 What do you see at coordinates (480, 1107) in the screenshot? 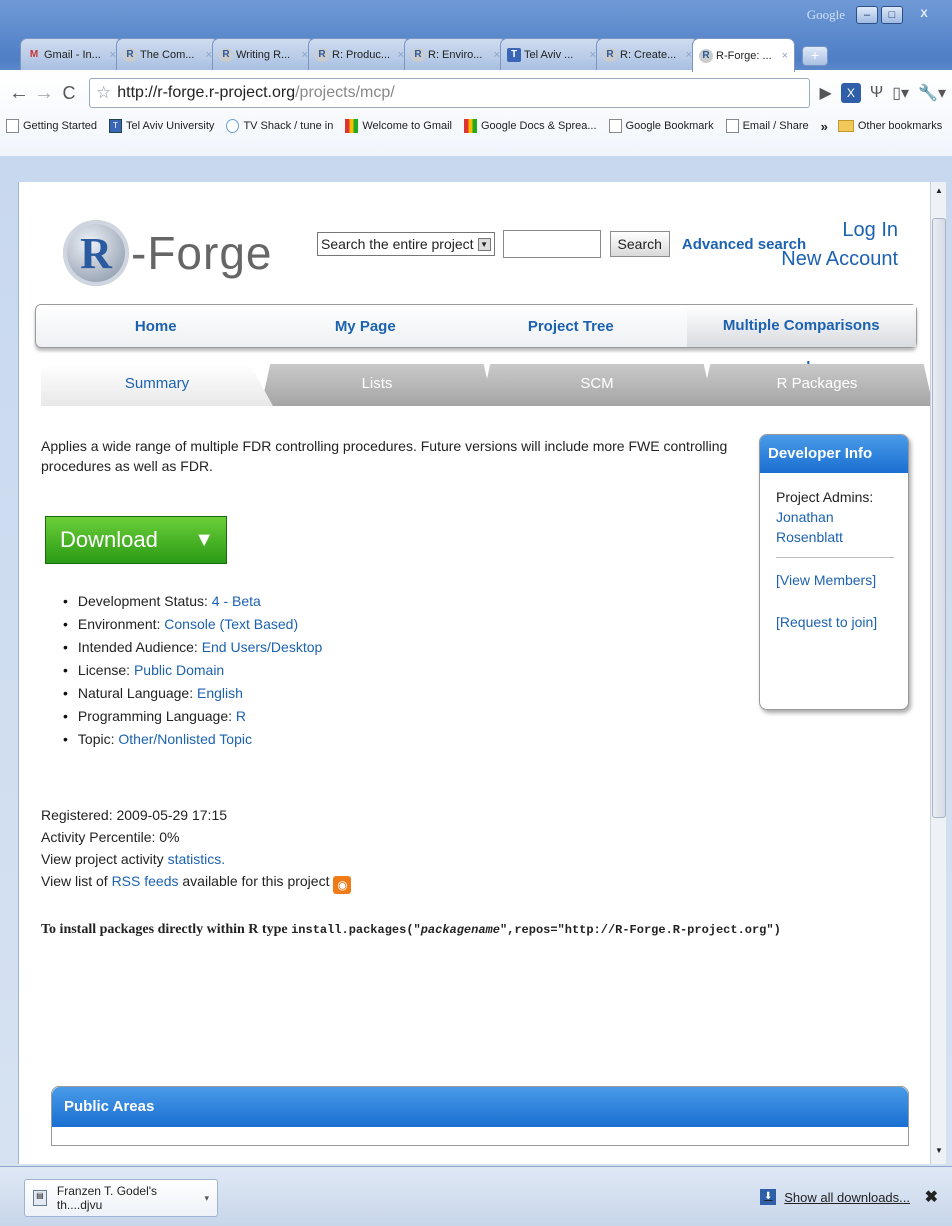
I see `public-areas-title: Public Areas` at bounding box center [480, 1107].